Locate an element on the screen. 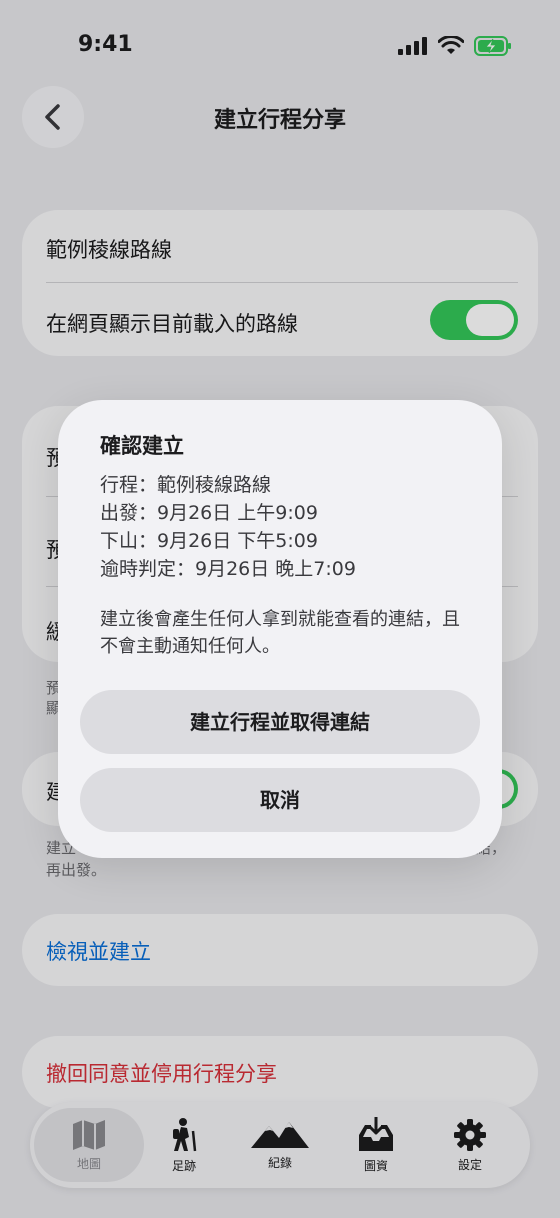 This screenshot has height=1218, width=560. dialog-title: 確認建立 is located at coordinates (142, 446).